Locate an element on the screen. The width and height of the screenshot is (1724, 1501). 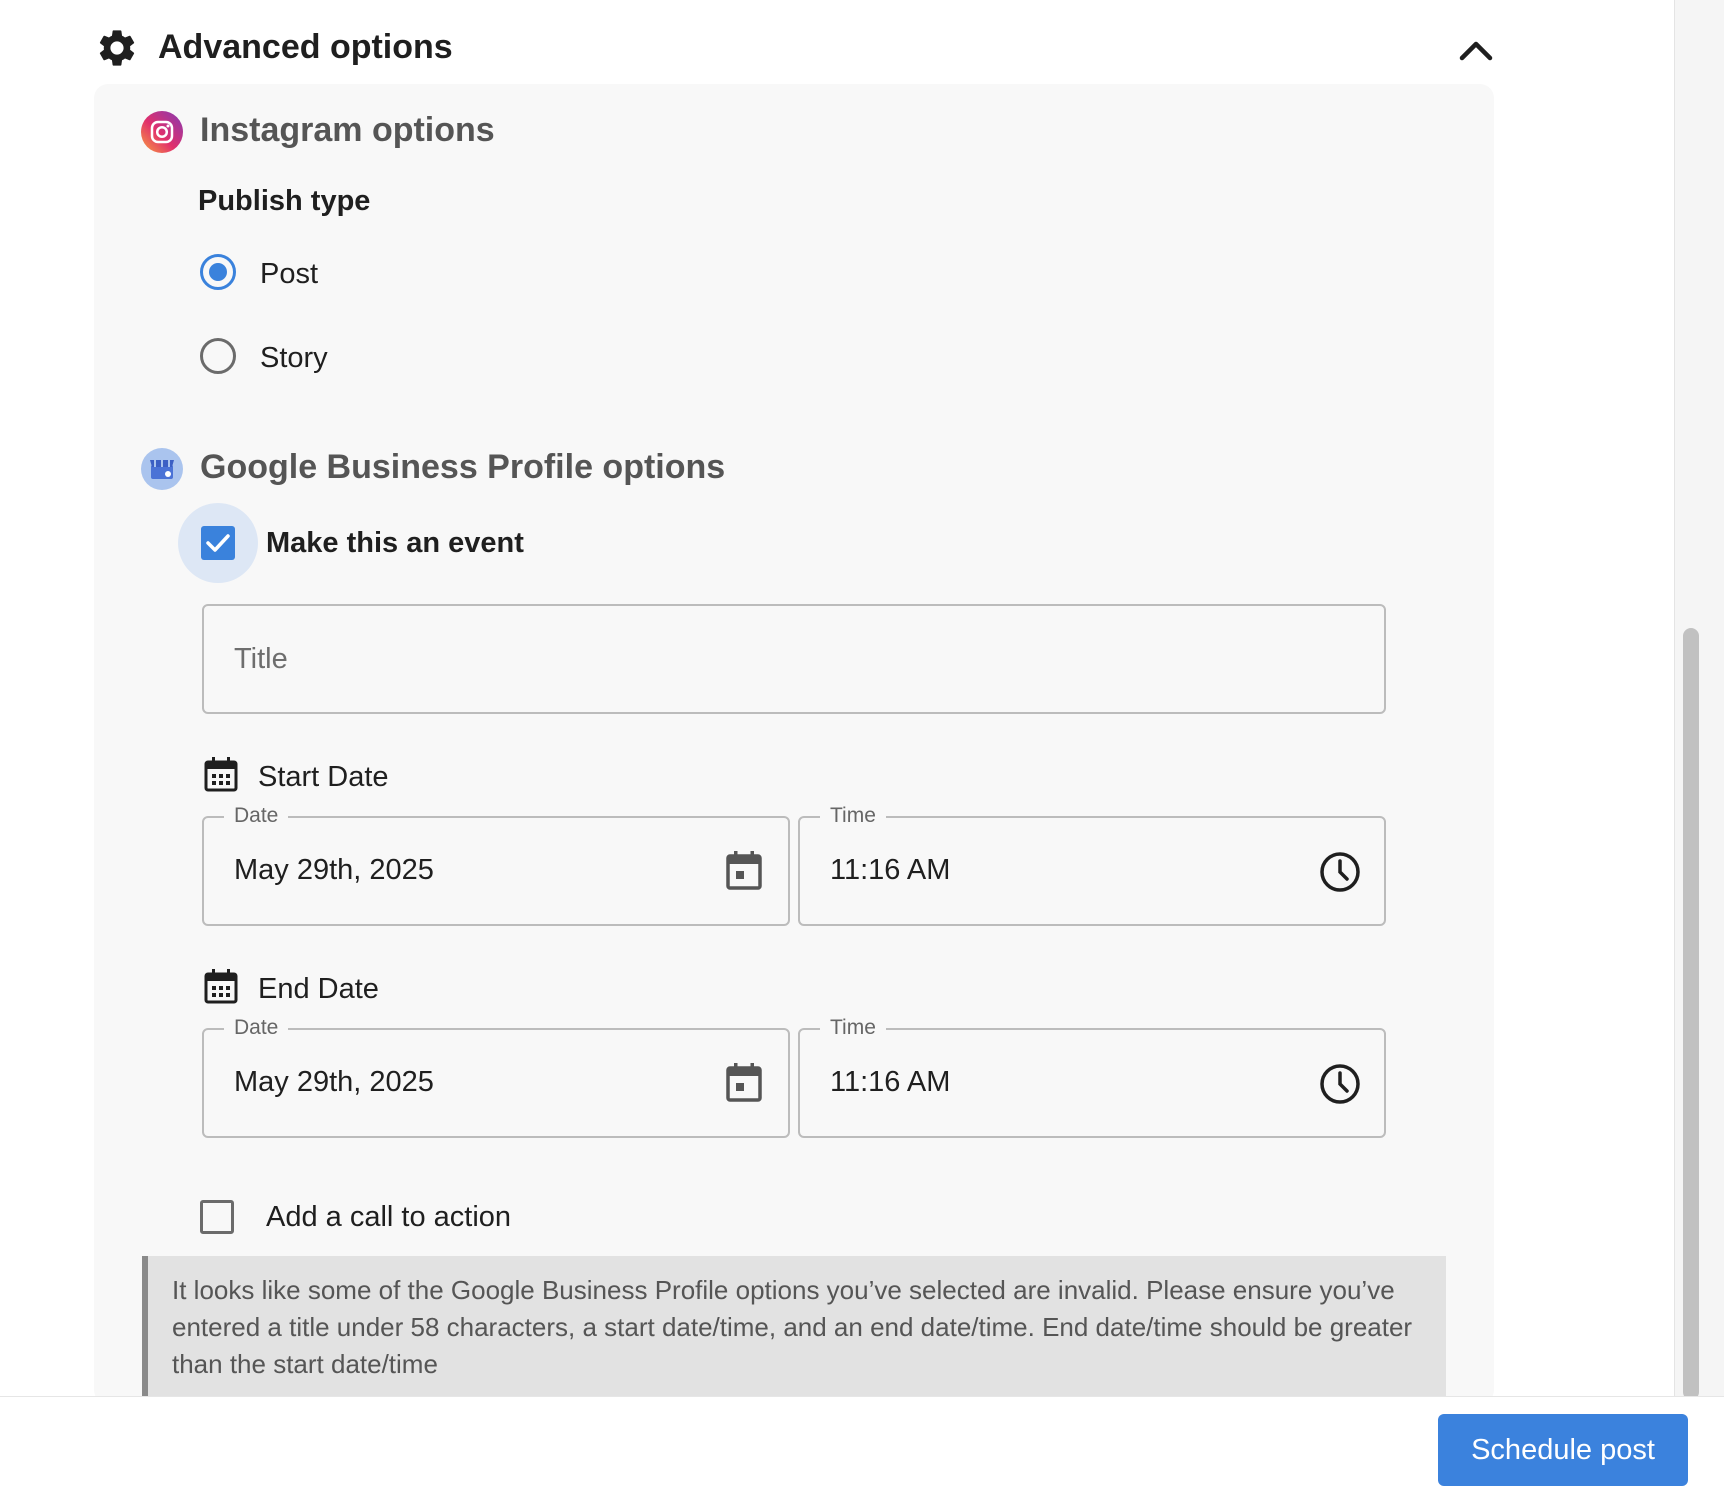
advanced-options-header: Advanced options is located at coordinates (840, 45).